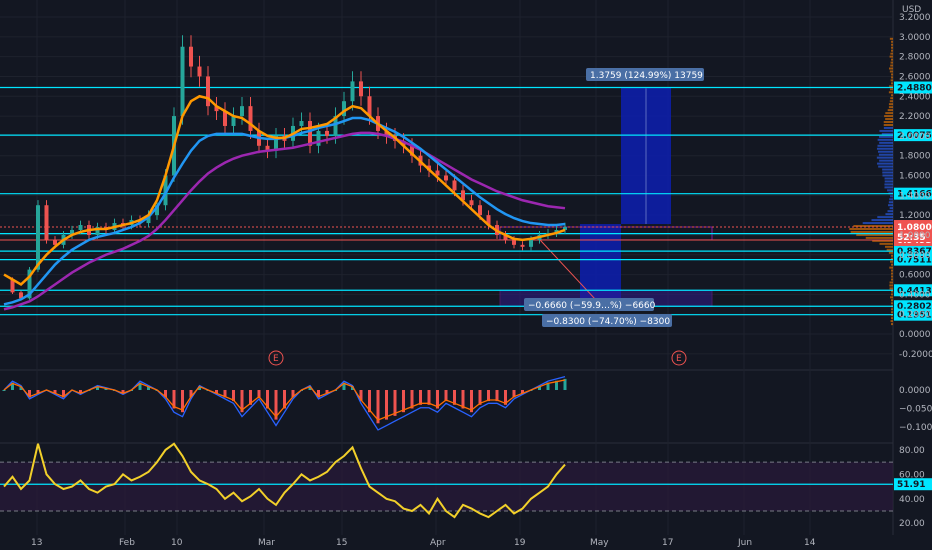  Describe the element at coordinates (915, 335) in the screenshot. I see `price-tick-label: 0.0000` at that location.